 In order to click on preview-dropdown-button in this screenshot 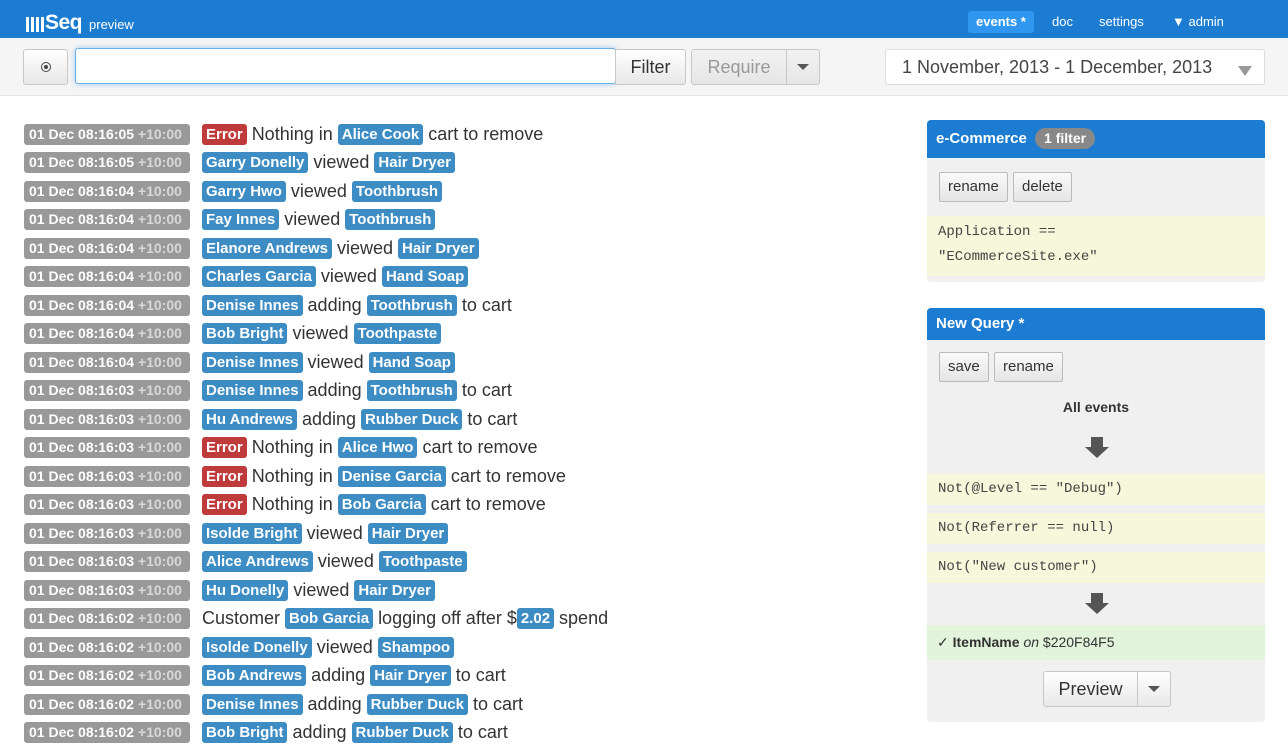, I will do `click(1154, 689)`.